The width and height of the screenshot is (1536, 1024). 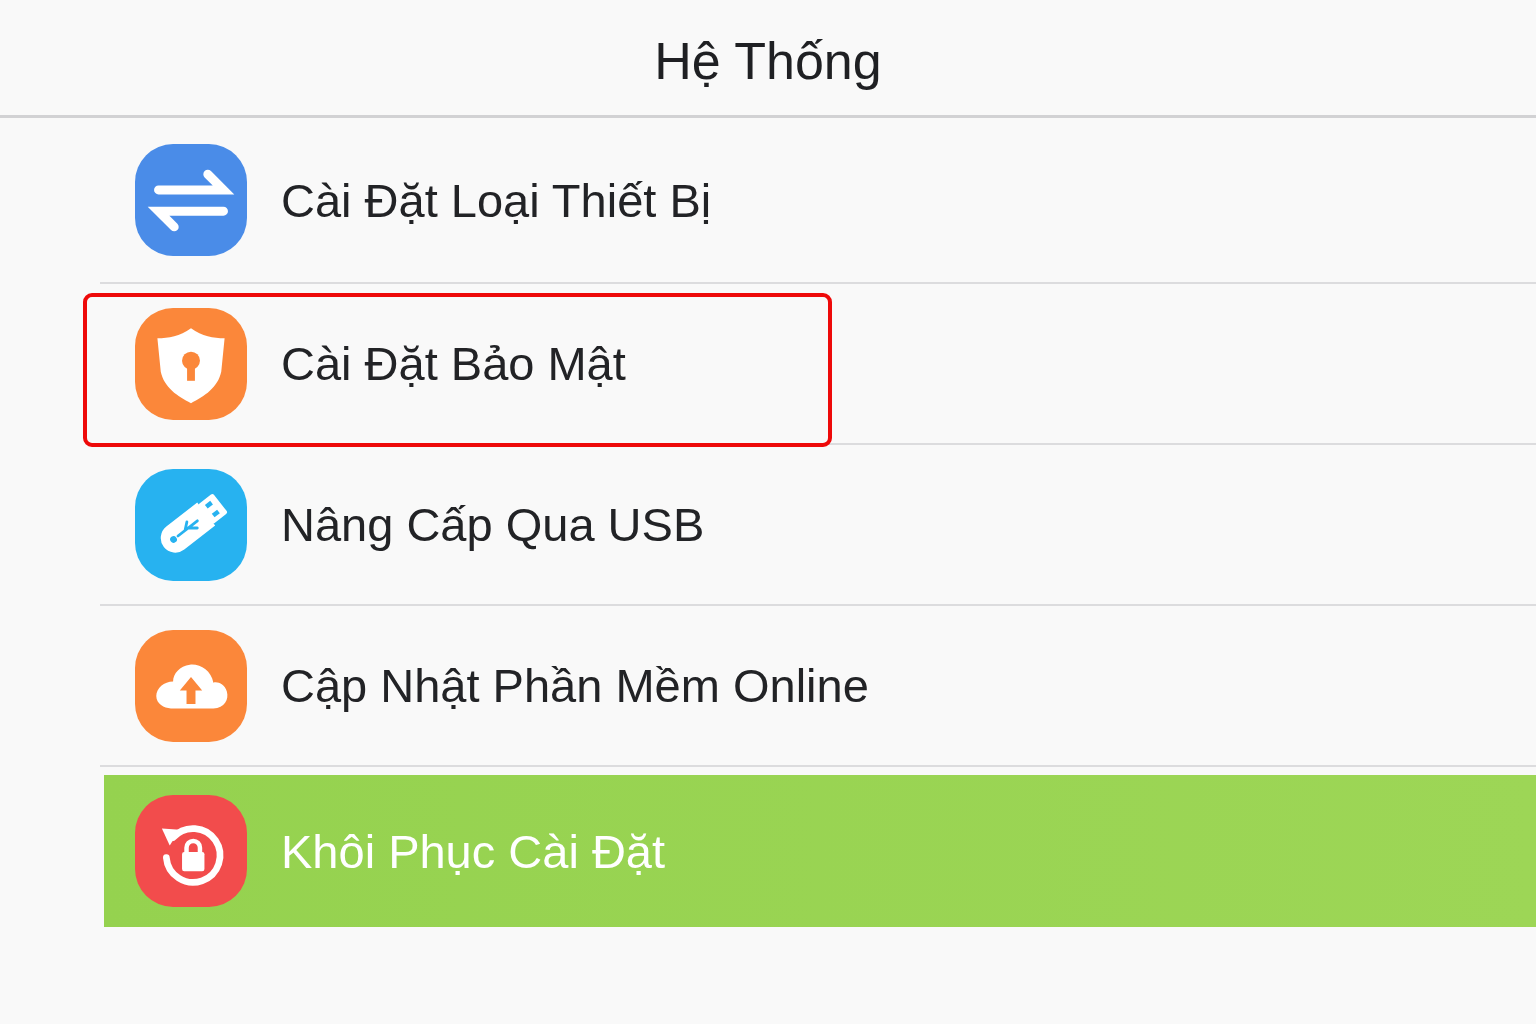 What do you see at coordinates (768, 60) in the screenshot?
I see `screen-title: Hệ Thống` at bounding box center [768, 60].